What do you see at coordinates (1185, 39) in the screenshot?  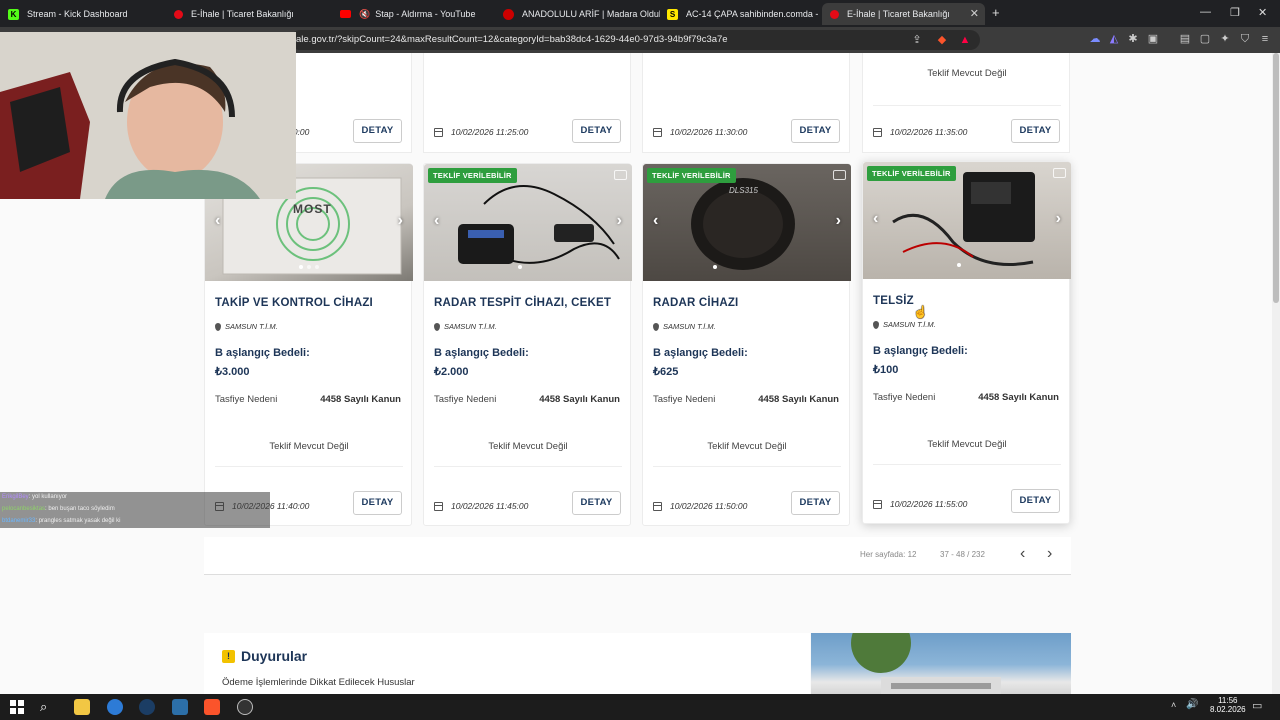 I see `sidebar-icon: ▤` at bounding box center [1185, 39].